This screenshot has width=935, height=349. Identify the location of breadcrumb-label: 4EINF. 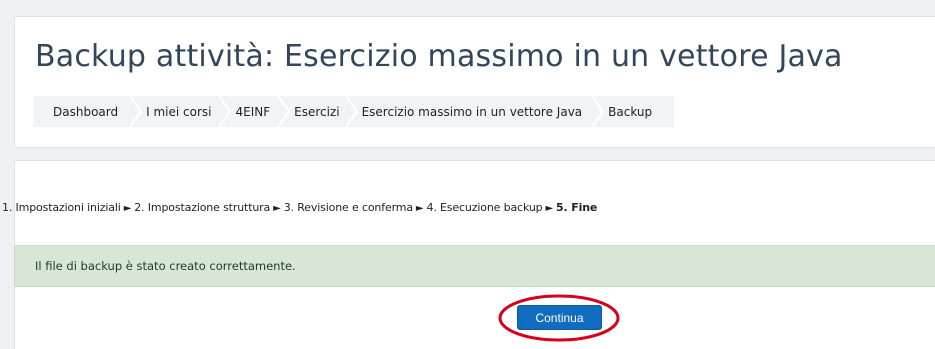
(253, 111).